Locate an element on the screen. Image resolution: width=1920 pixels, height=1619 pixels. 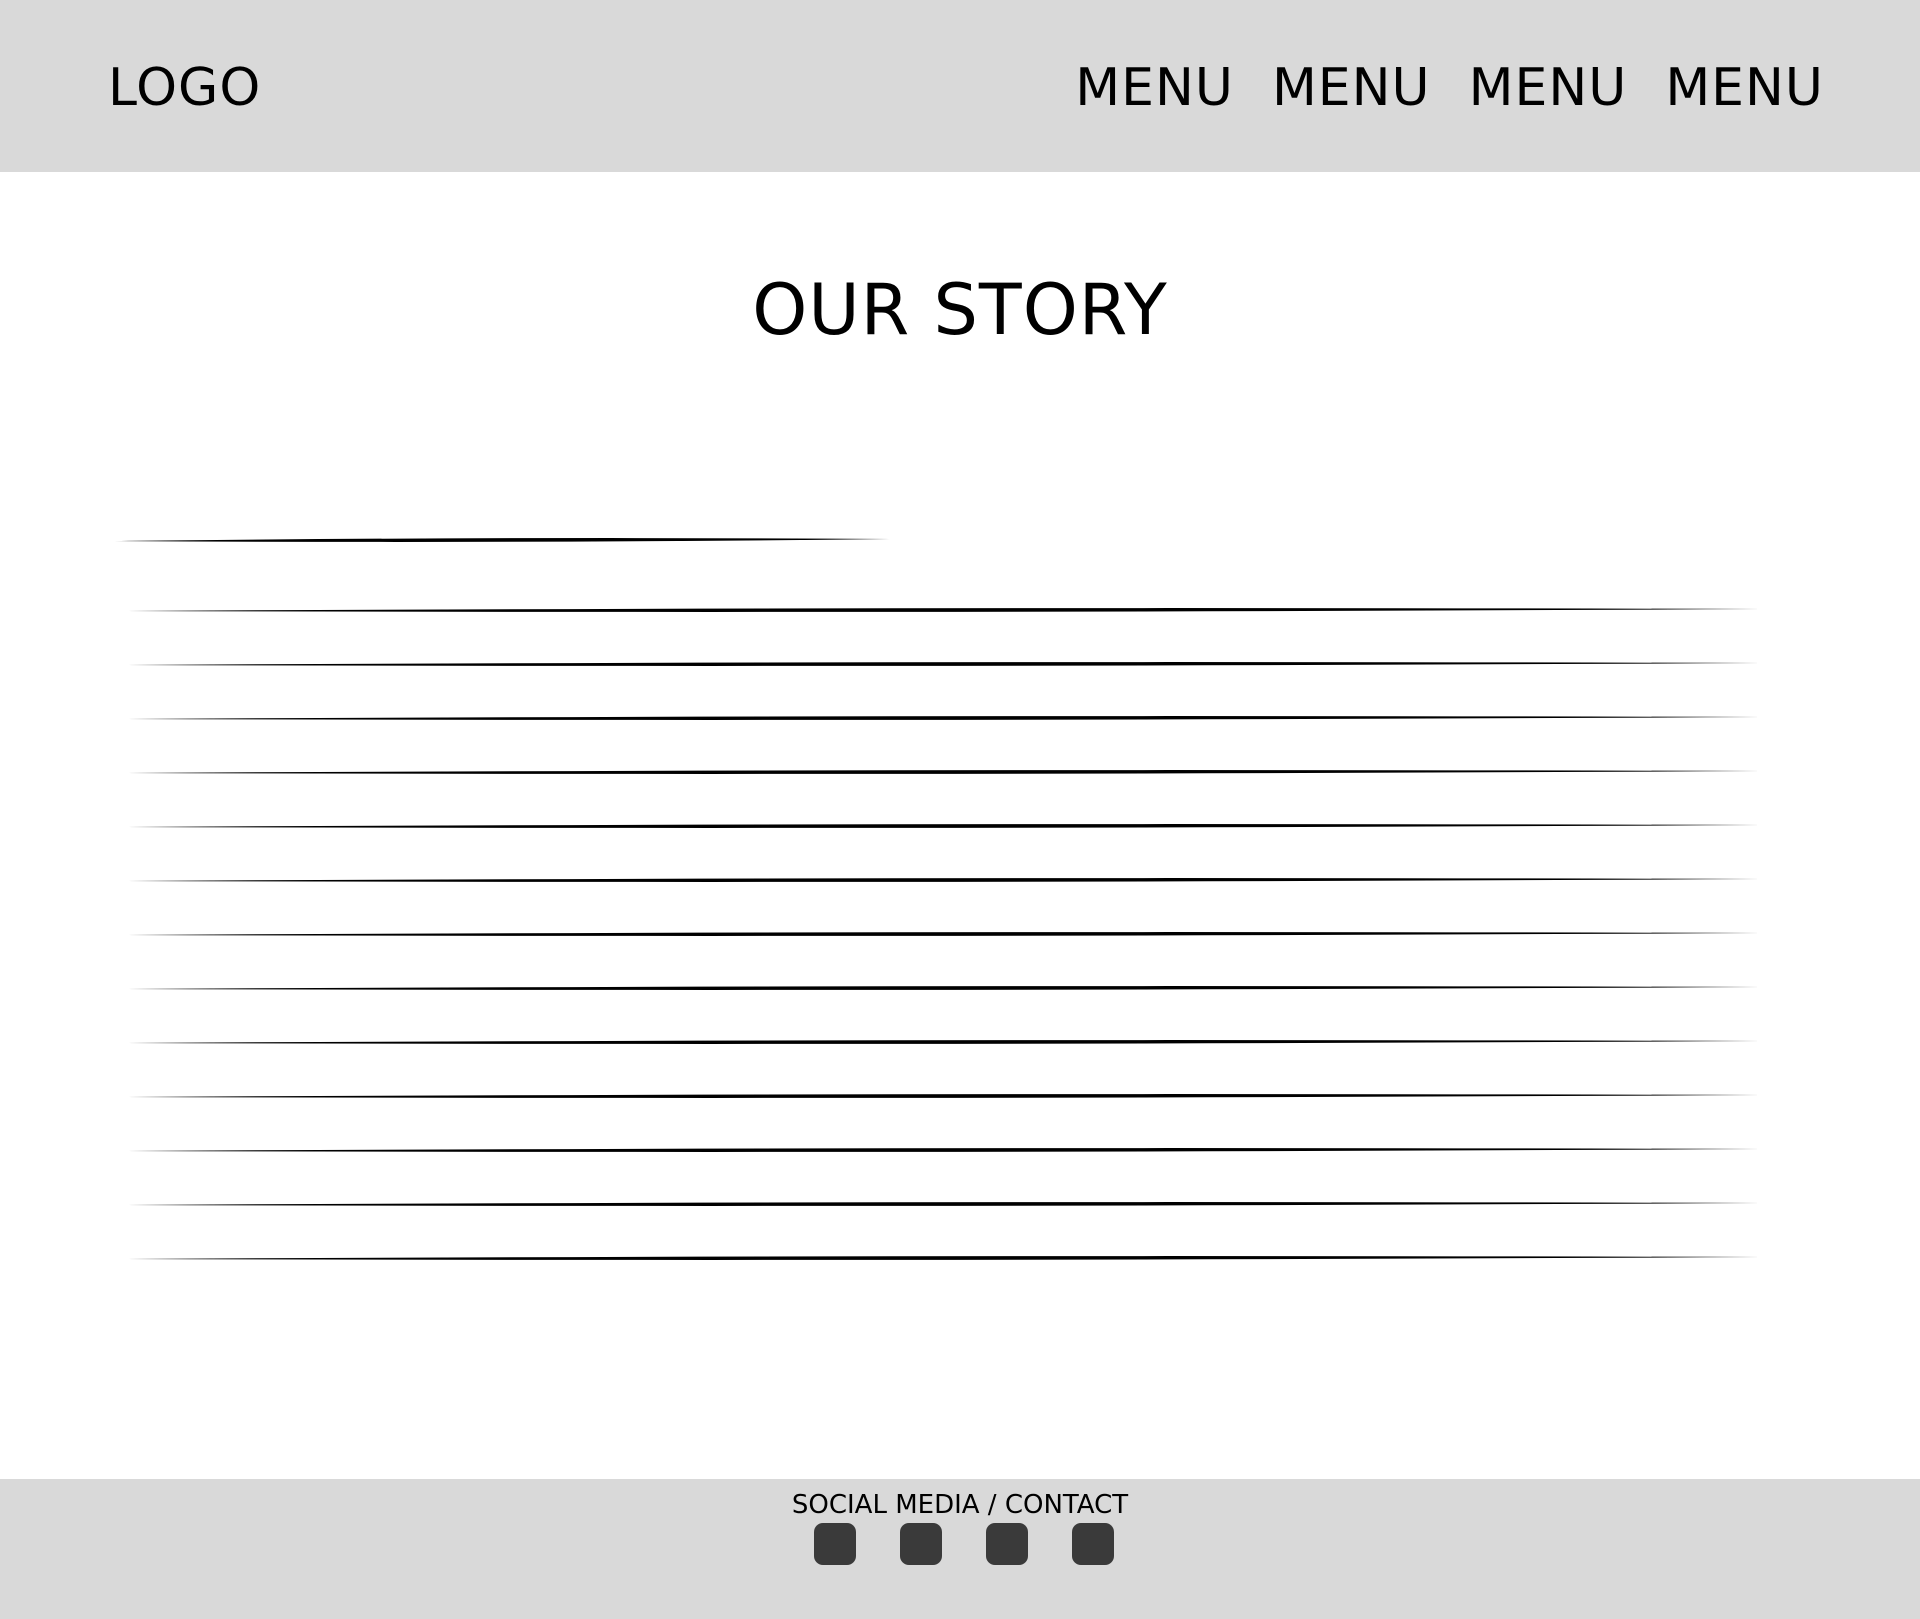
nav-menu-4: MENU is located at coordinates (1744, 88).